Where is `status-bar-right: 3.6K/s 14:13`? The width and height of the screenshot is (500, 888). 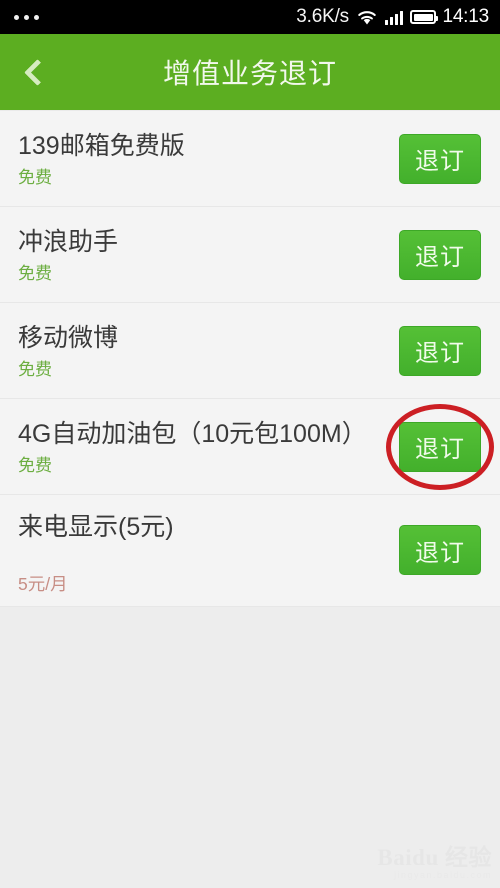 status-bar-right: 3.6K/s 14:13 is located at coordinates (392, 17).